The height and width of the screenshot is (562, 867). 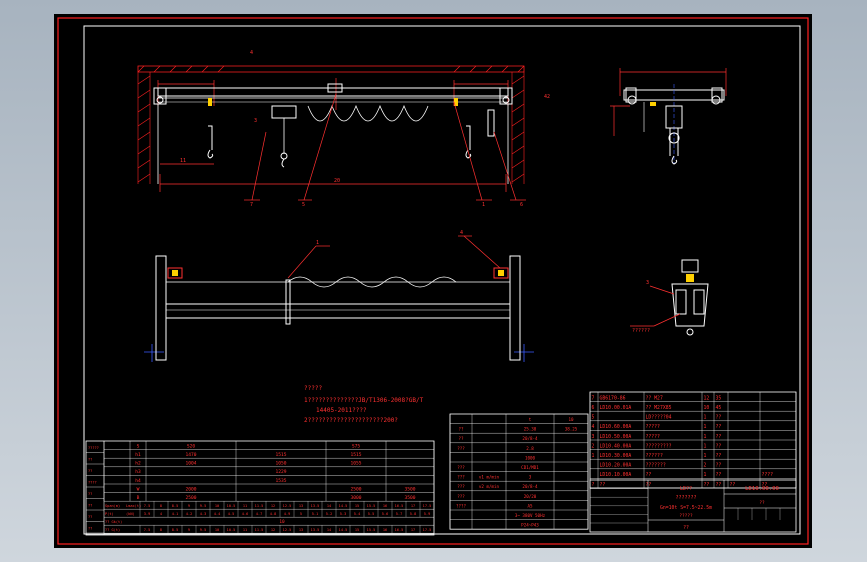 I want to click on bom-cell: 6, so click(x=593, y=408).